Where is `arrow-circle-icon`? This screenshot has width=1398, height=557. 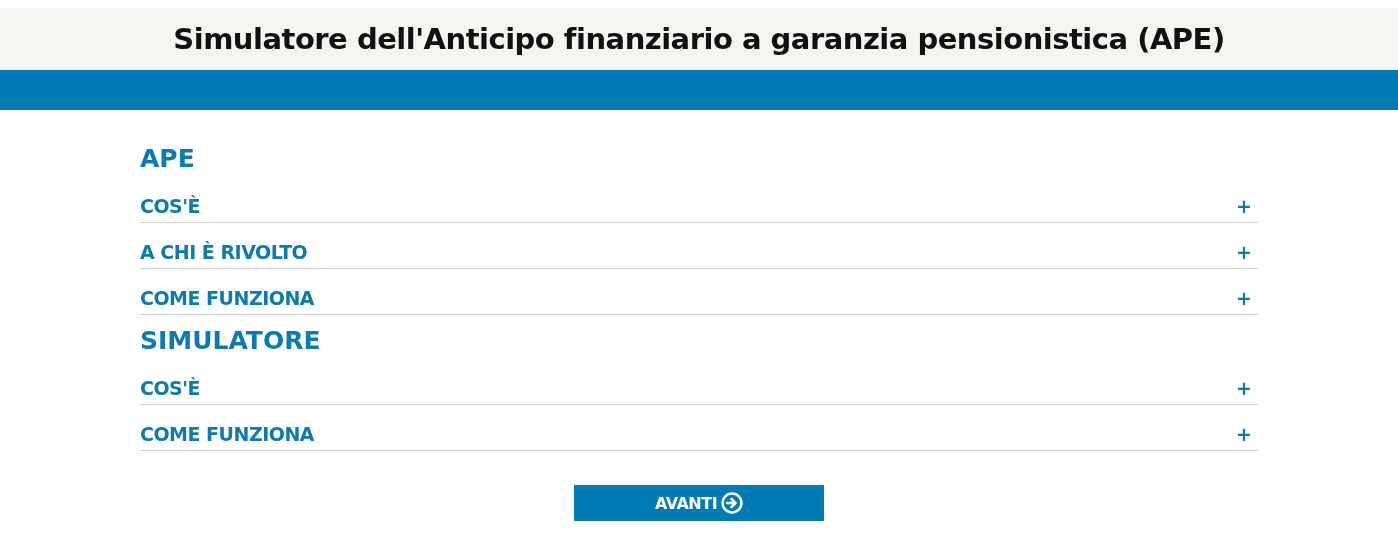
arrow-circle-icon is located at coordinates (732, 503).